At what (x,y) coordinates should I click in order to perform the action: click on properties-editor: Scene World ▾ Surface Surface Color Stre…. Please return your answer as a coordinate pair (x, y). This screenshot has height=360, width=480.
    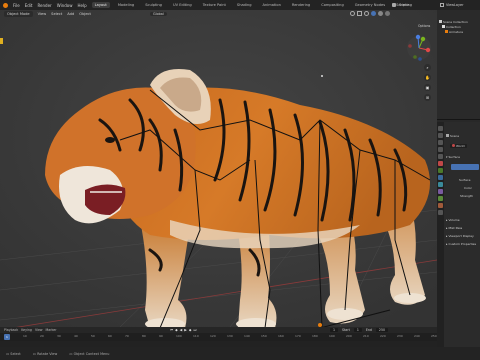
    Looking at the image, I should click on (458, 234).